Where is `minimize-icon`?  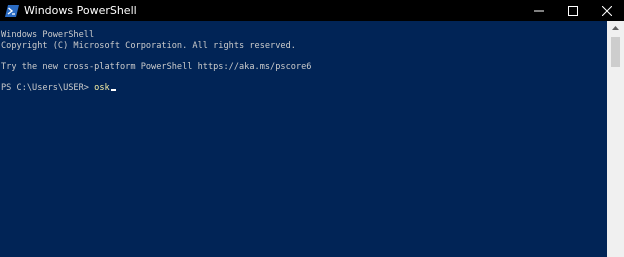
minimize-icon is located at coordinates (539, 10).